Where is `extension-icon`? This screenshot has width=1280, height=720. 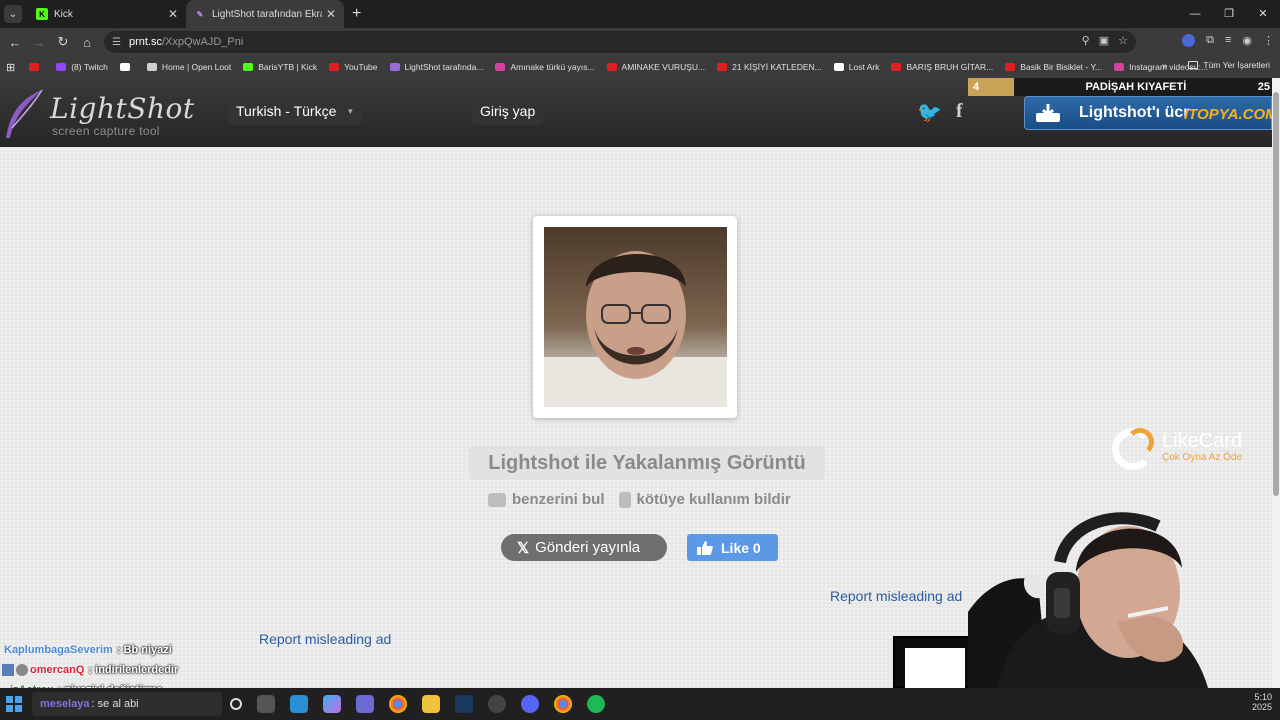 extension-icon is located at coordinates (1189, 40).